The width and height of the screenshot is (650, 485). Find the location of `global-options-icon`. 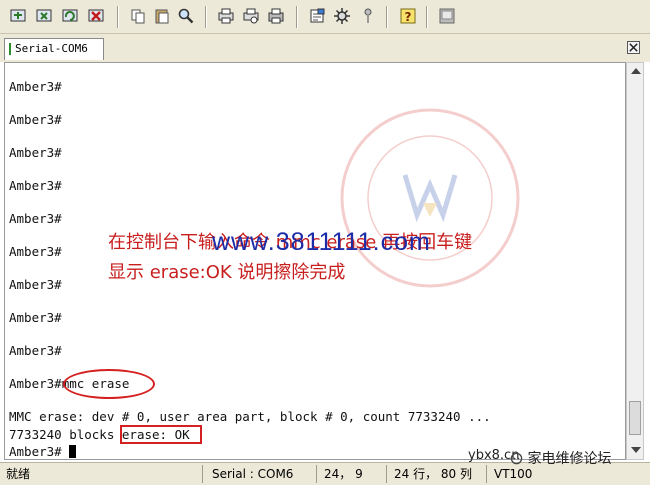

global-options-icon is located at coordinates (342, 16).